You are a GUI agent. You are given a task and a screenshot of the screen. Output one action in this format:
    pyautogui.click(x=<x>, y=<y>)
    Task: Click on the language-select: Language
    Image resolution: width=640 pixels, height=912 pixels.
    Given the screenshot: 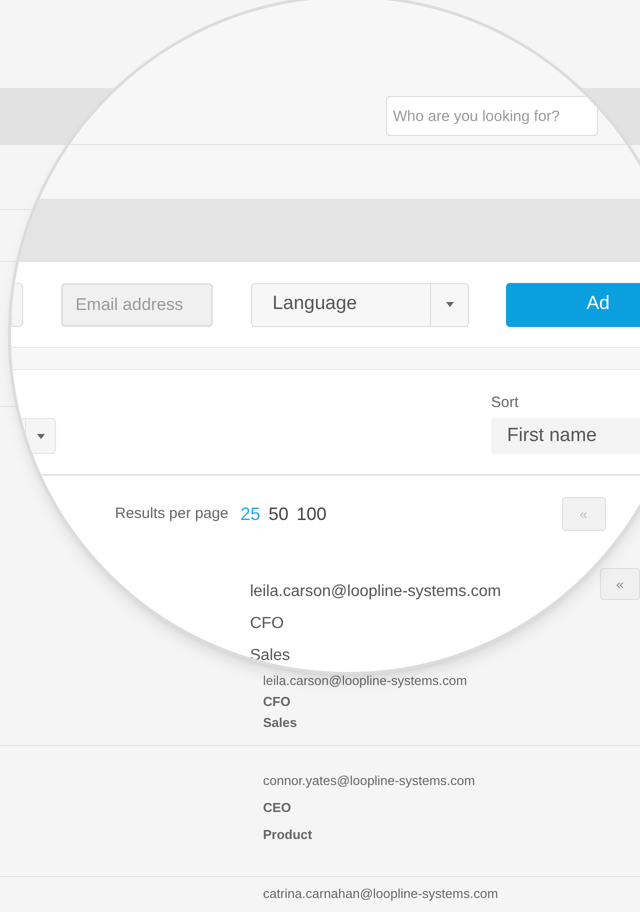 What is the action you would take?
    pyautogui.click(x=360, y=304)
    